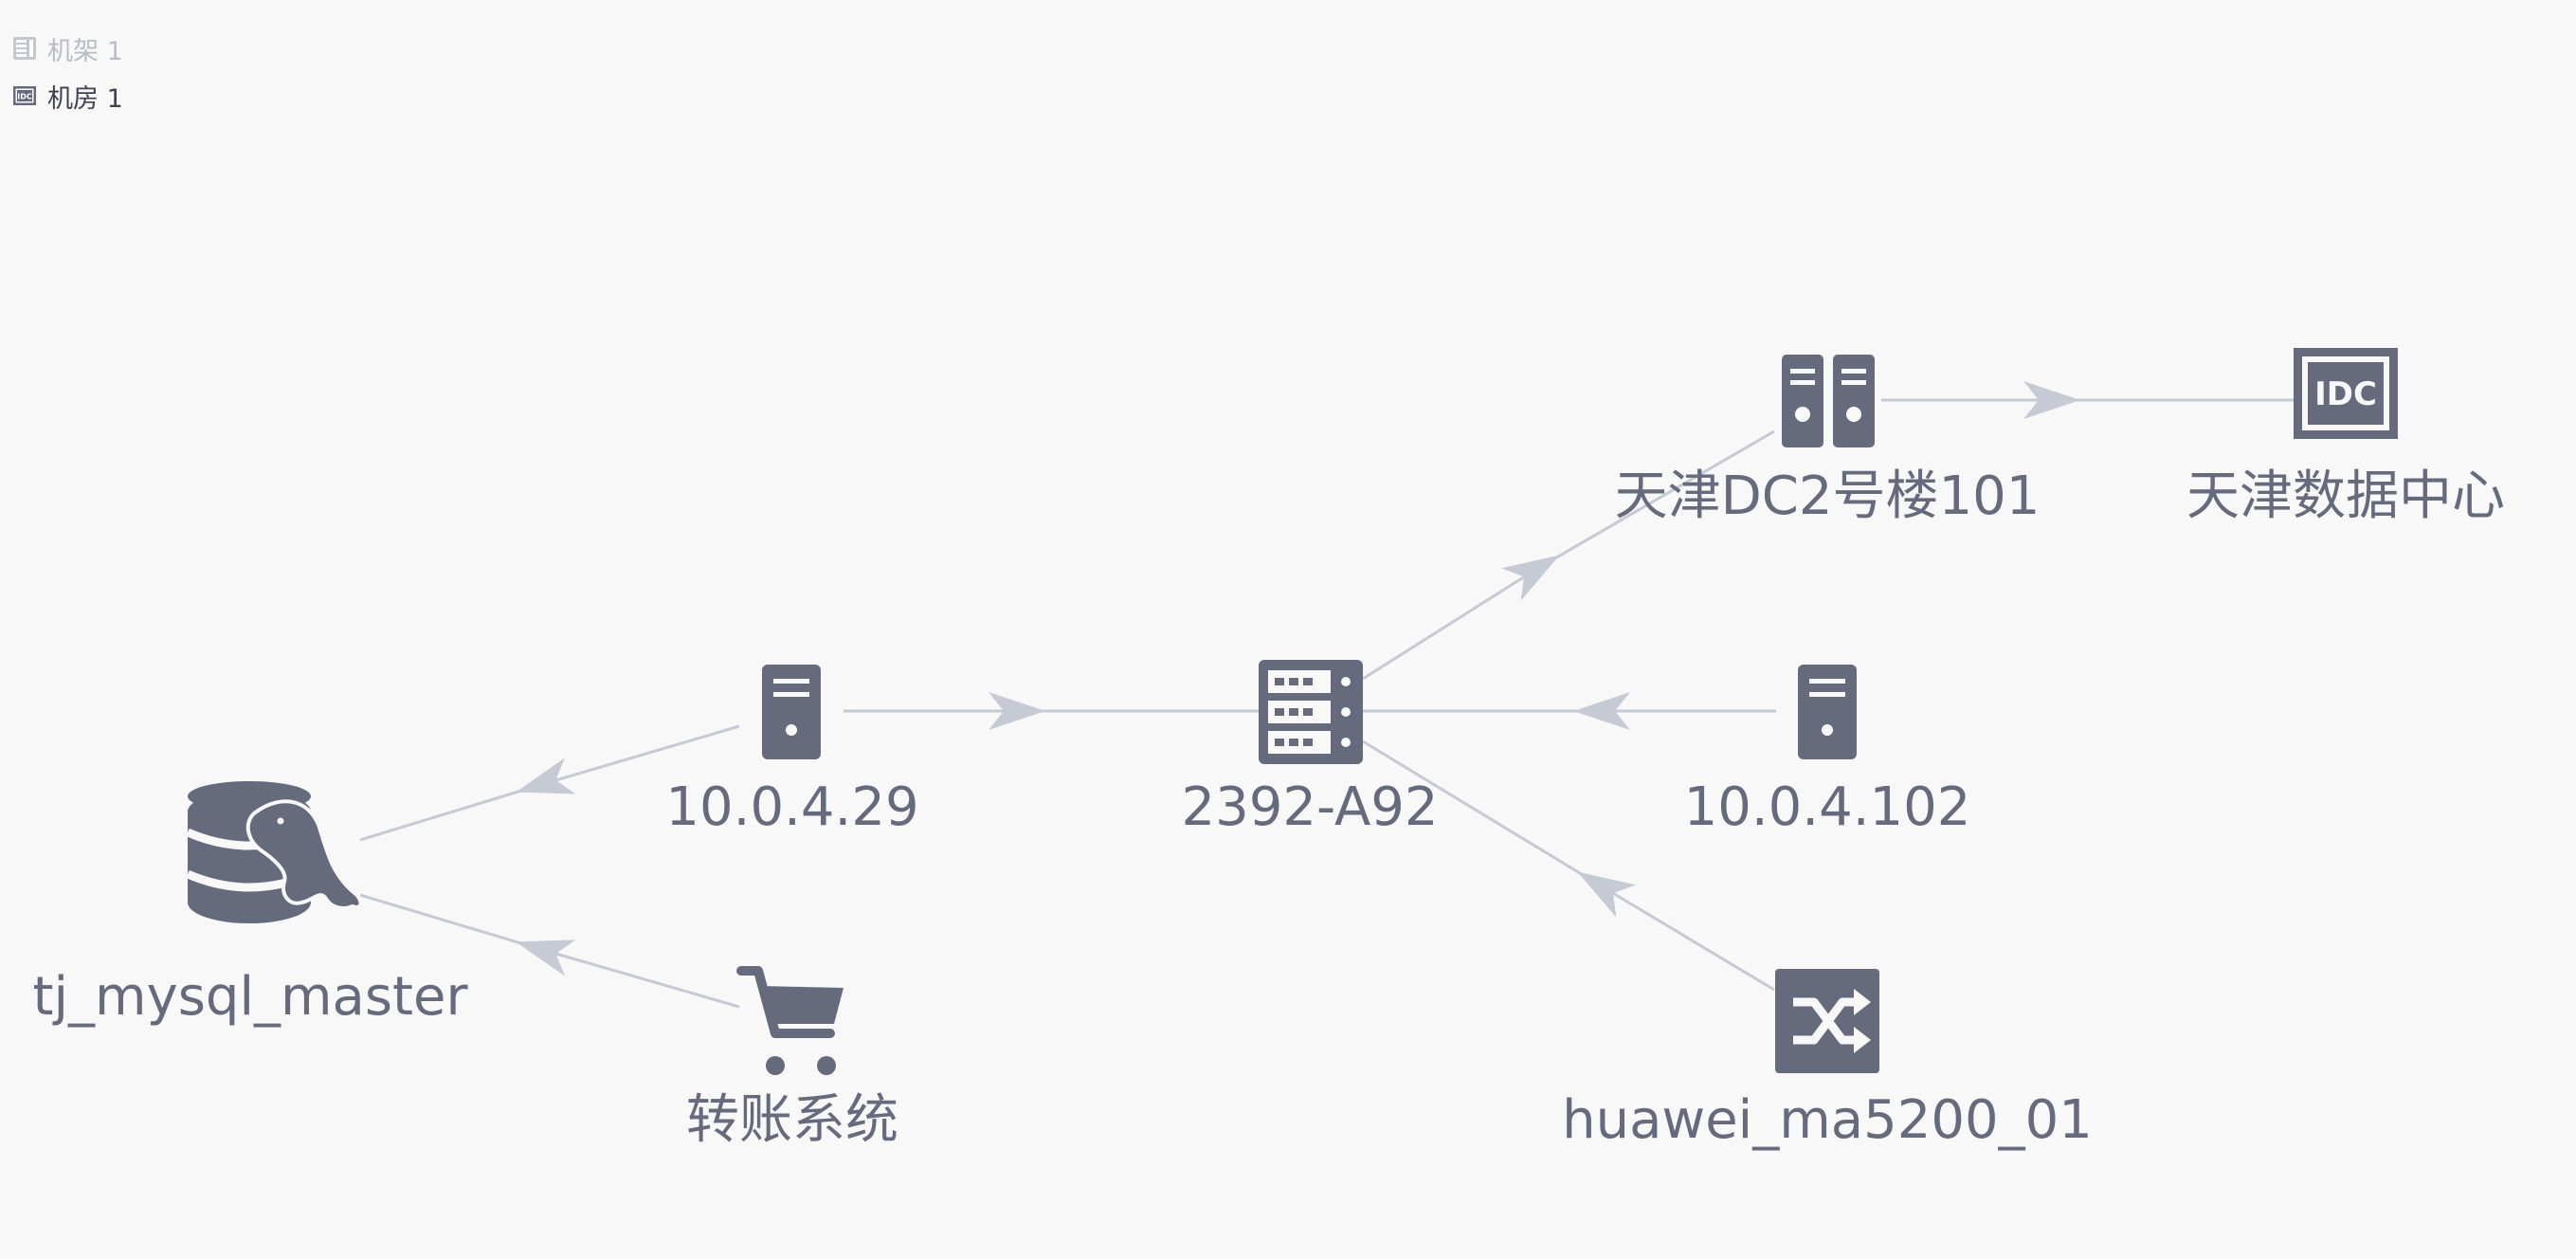 The image size is (2576, 1259). What do you see at coordinates (1309, 807) in the screenshot?
I see `node-label: 2392-A92` at bounding box center [1309, 807].